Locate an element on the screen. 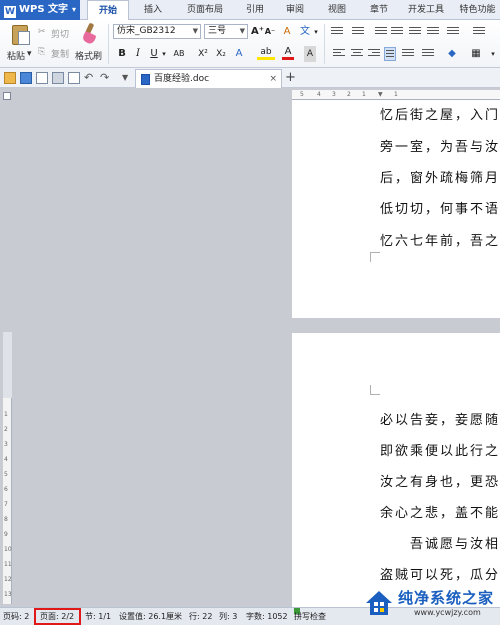  justify-icon is located at coordinates (390, 54).